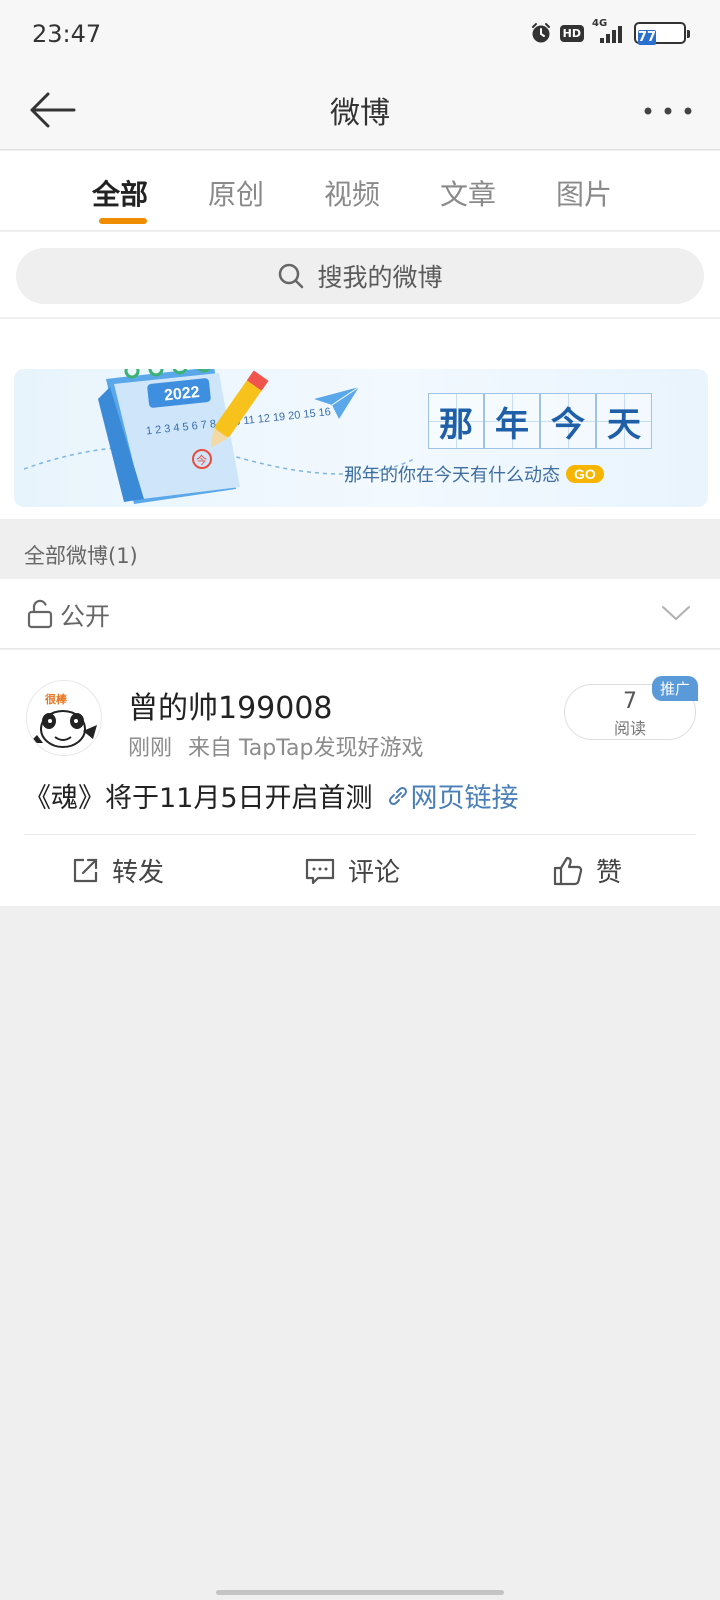 Image resolution: width=720 pixels, height=1600 pixels. I want to click on tab-video: 视频, so click(352, 193).